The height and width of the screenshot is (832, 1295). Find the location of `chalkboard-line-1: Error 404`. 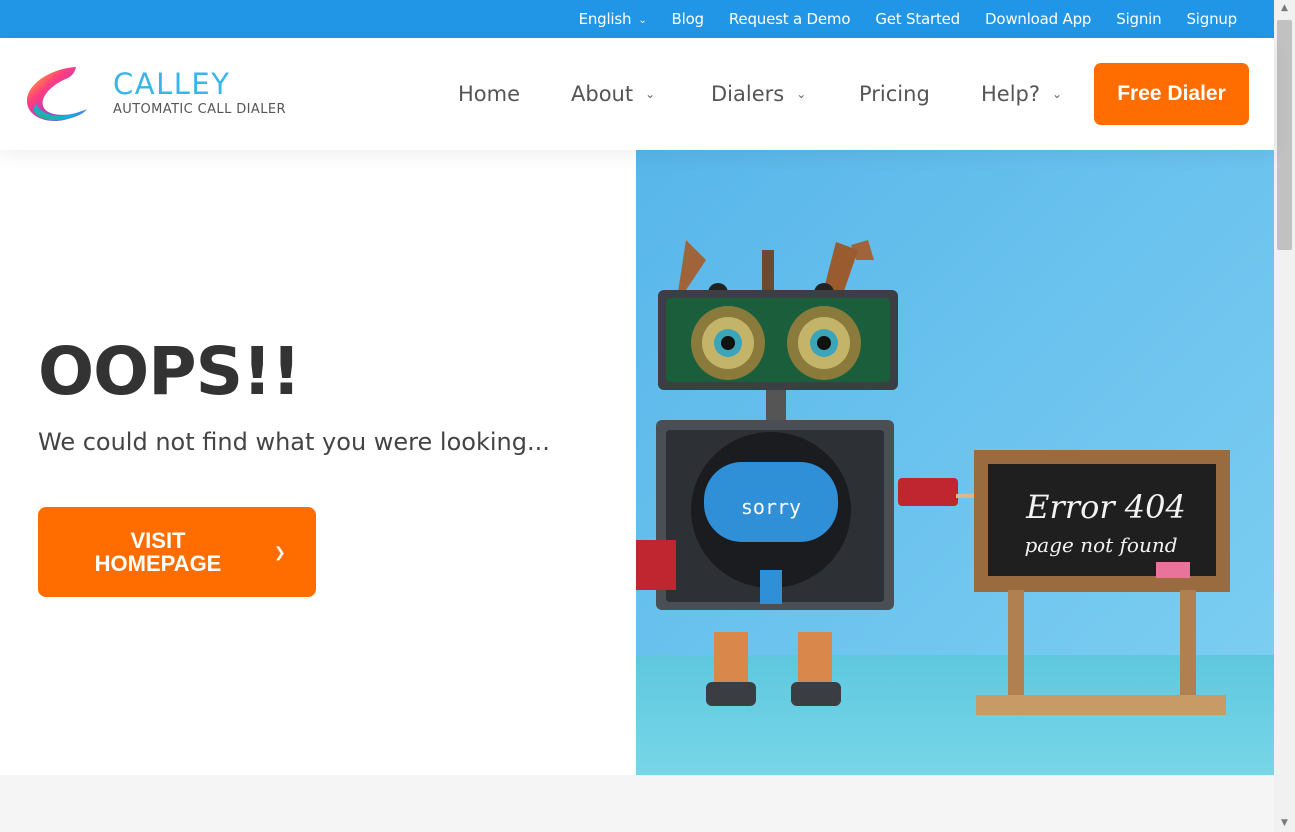

chalkboard-line-1: Error 404 is located at coordinates (1105, 507).